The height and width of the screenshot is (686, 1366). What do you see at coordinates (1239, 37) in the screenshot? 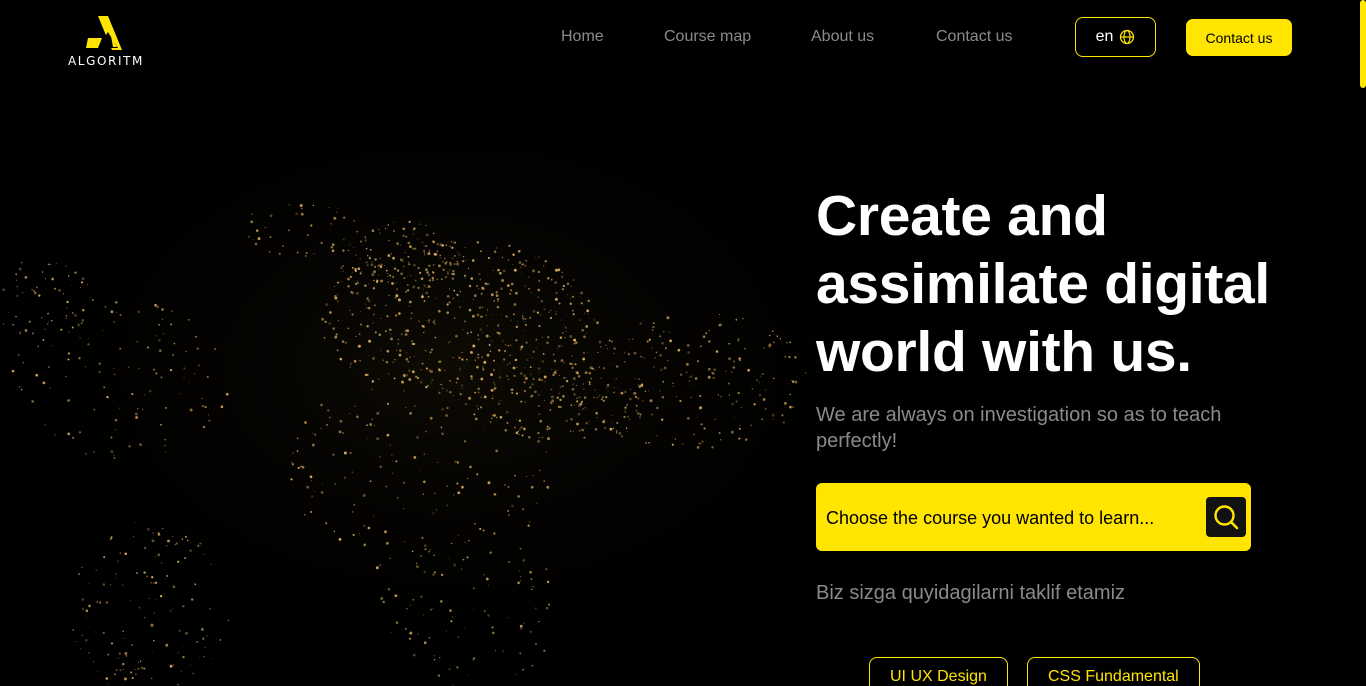
I see `contact-us-button: Contact us` at bounding box center [1239, 37].